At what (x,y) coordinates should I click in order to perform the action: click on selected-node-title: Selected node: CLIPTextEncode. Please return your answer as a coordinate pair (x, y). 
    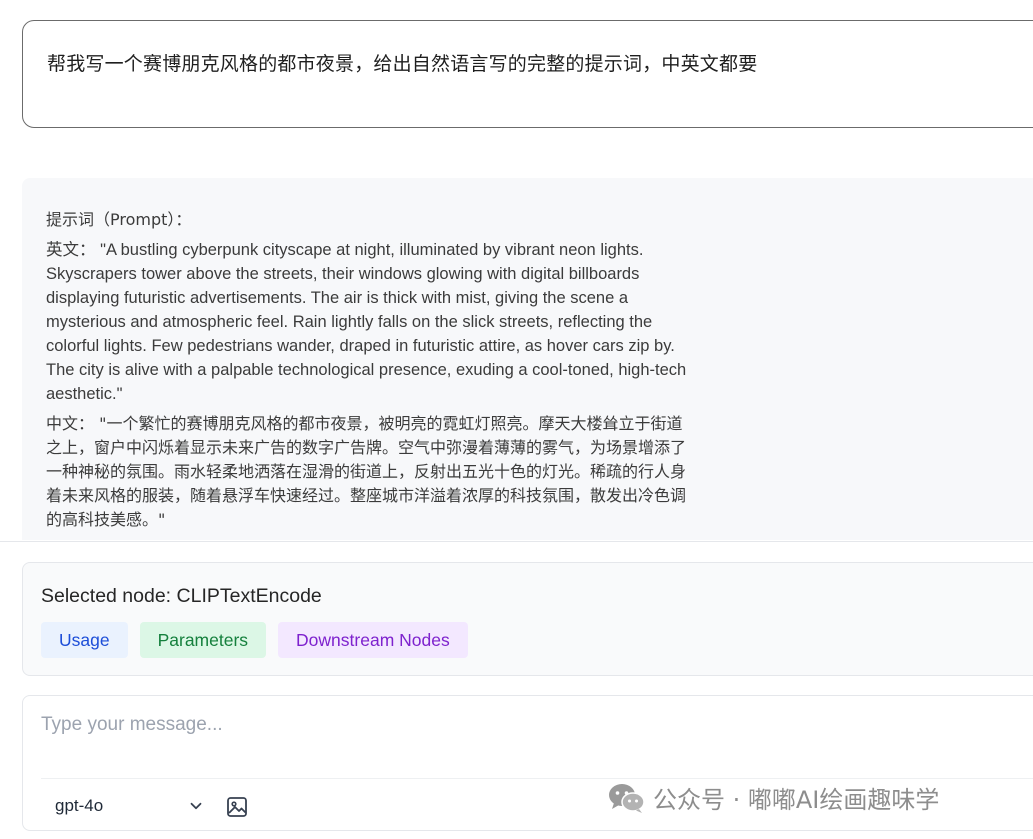
    Looking at the image, I should click on (181, 596).